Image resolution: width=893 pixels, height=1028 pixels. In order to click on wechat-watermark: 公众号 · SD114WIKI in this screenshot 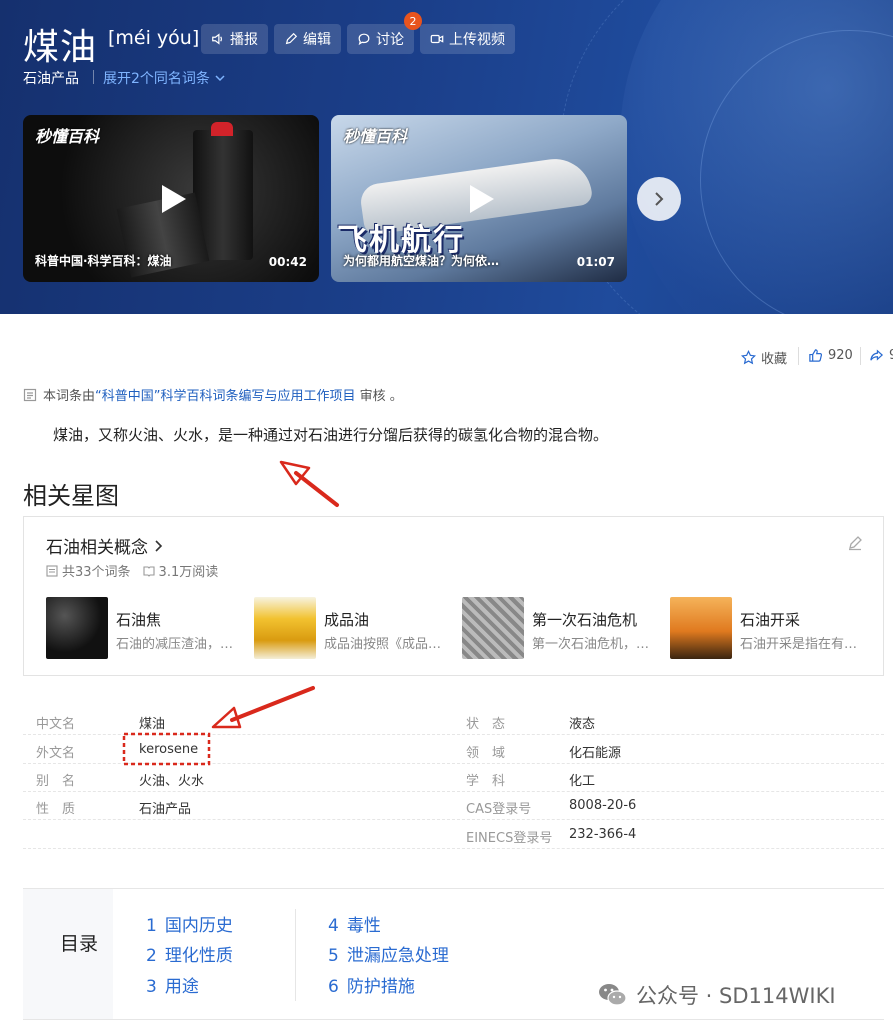, I will do `click(717, 995)`.